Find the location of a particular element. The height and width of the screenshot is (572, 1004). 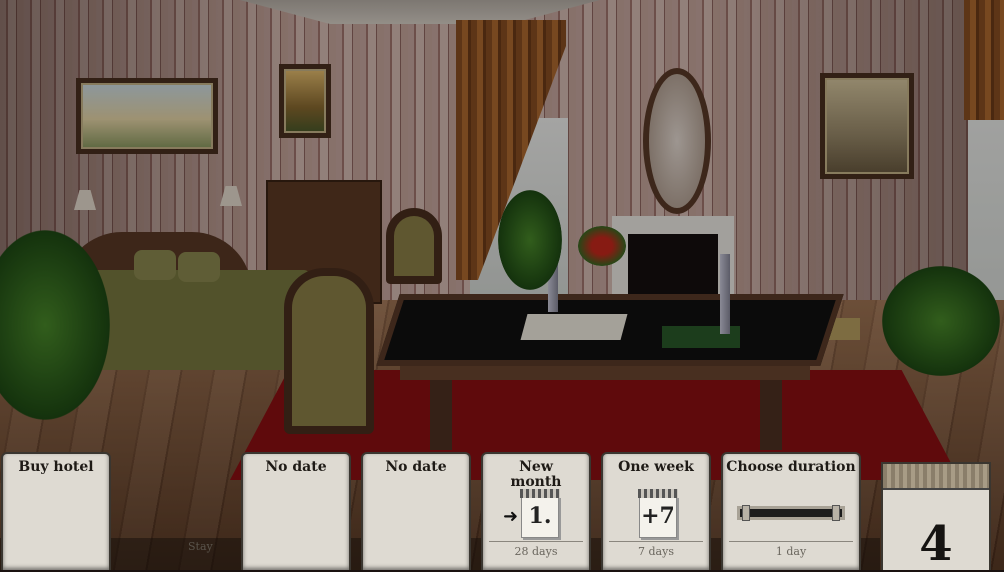

painting-city is located at coordinates (147, 116).